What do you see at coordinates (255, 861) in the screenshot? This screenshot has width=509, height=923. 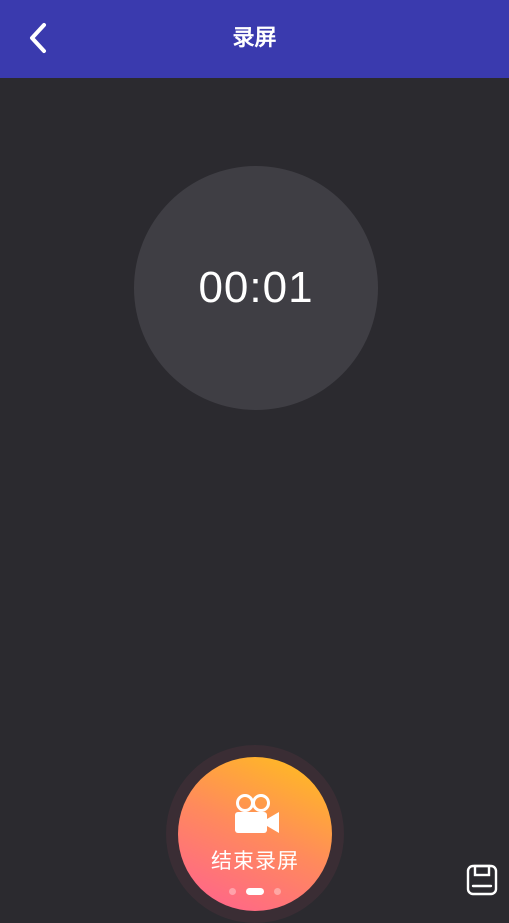 I see `stop-recording-label: 结束录屏` at bounding box center [255, 861].